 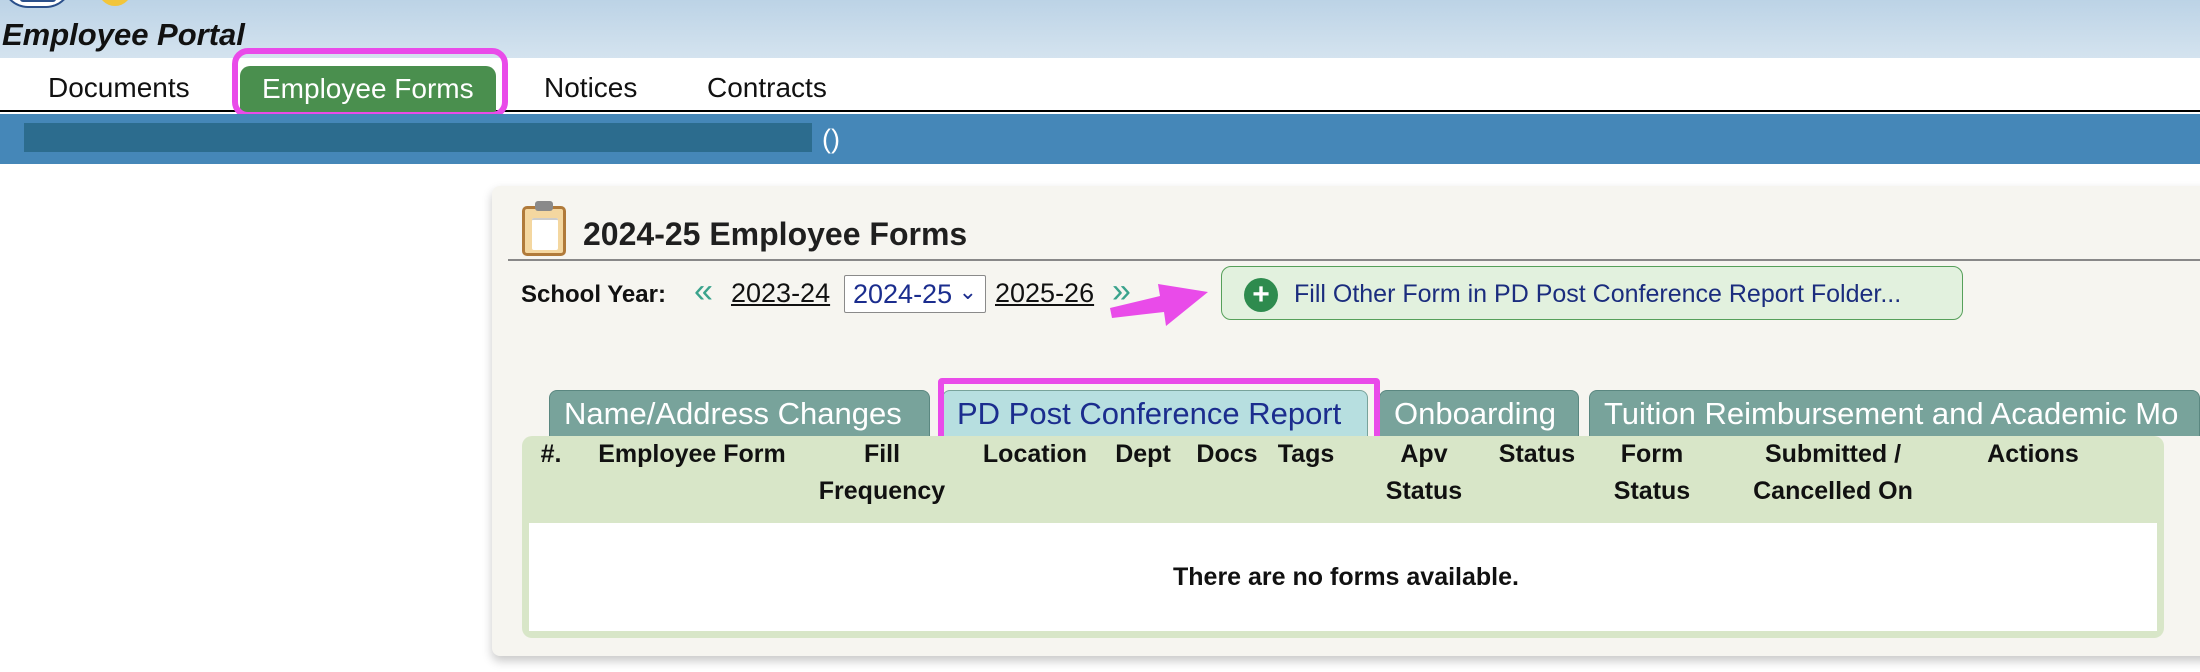 I want to click on highlight-employee-forms-tab, so click(x=370, y=83).